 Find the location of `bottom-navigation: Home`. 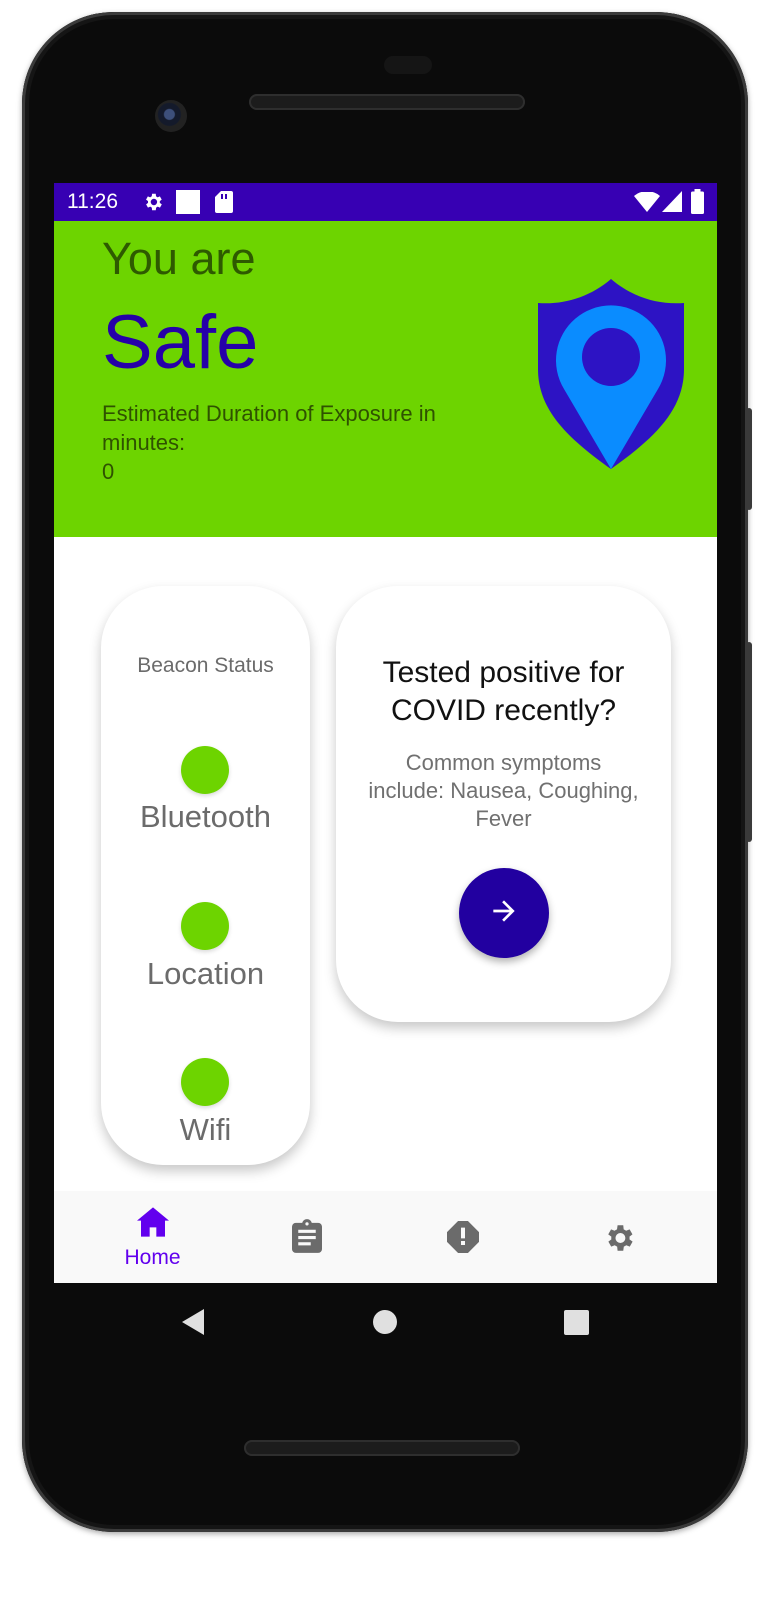

bottom-navigation: Home is located at coordinates (385, 1237).